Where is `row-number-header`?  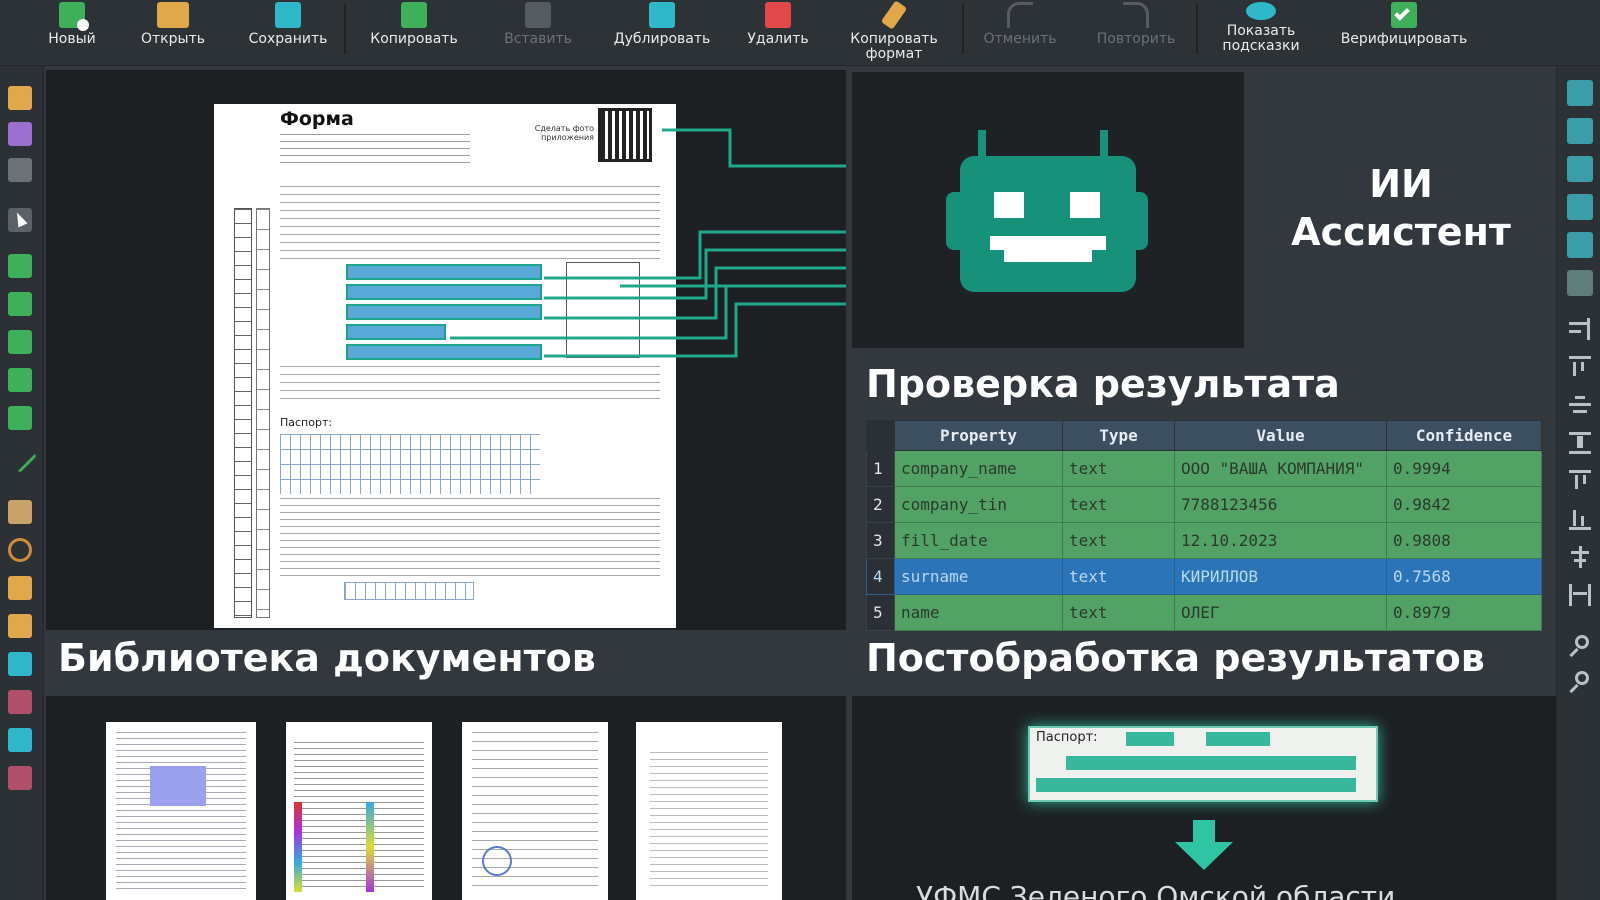 row-number-header is located at coordinates (880, 435).